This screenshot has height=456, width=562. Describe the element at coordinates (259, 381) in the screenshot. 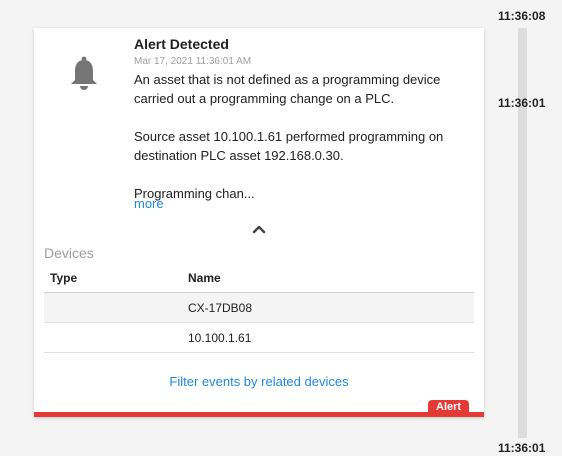

I see `filter-events-link: Filter events by related devices` at that location.